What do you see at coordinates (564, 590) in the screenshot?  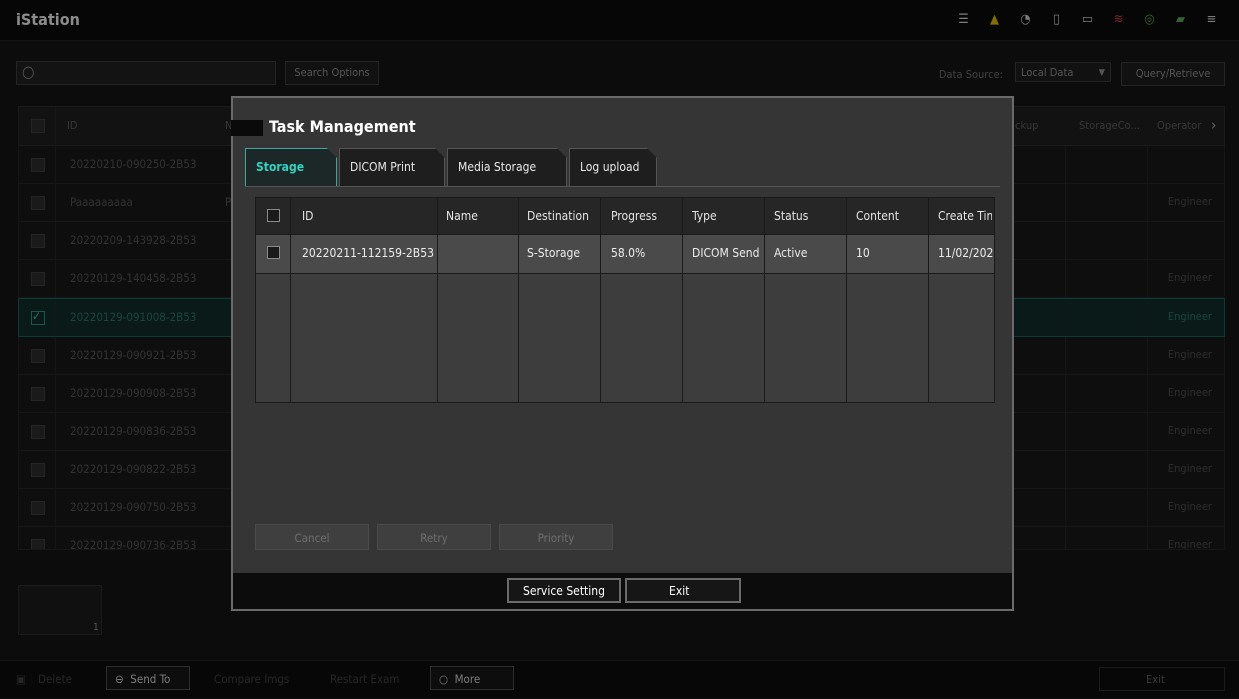 I see `service-setting-button: Service Setting` at bounding box center [564, 590].